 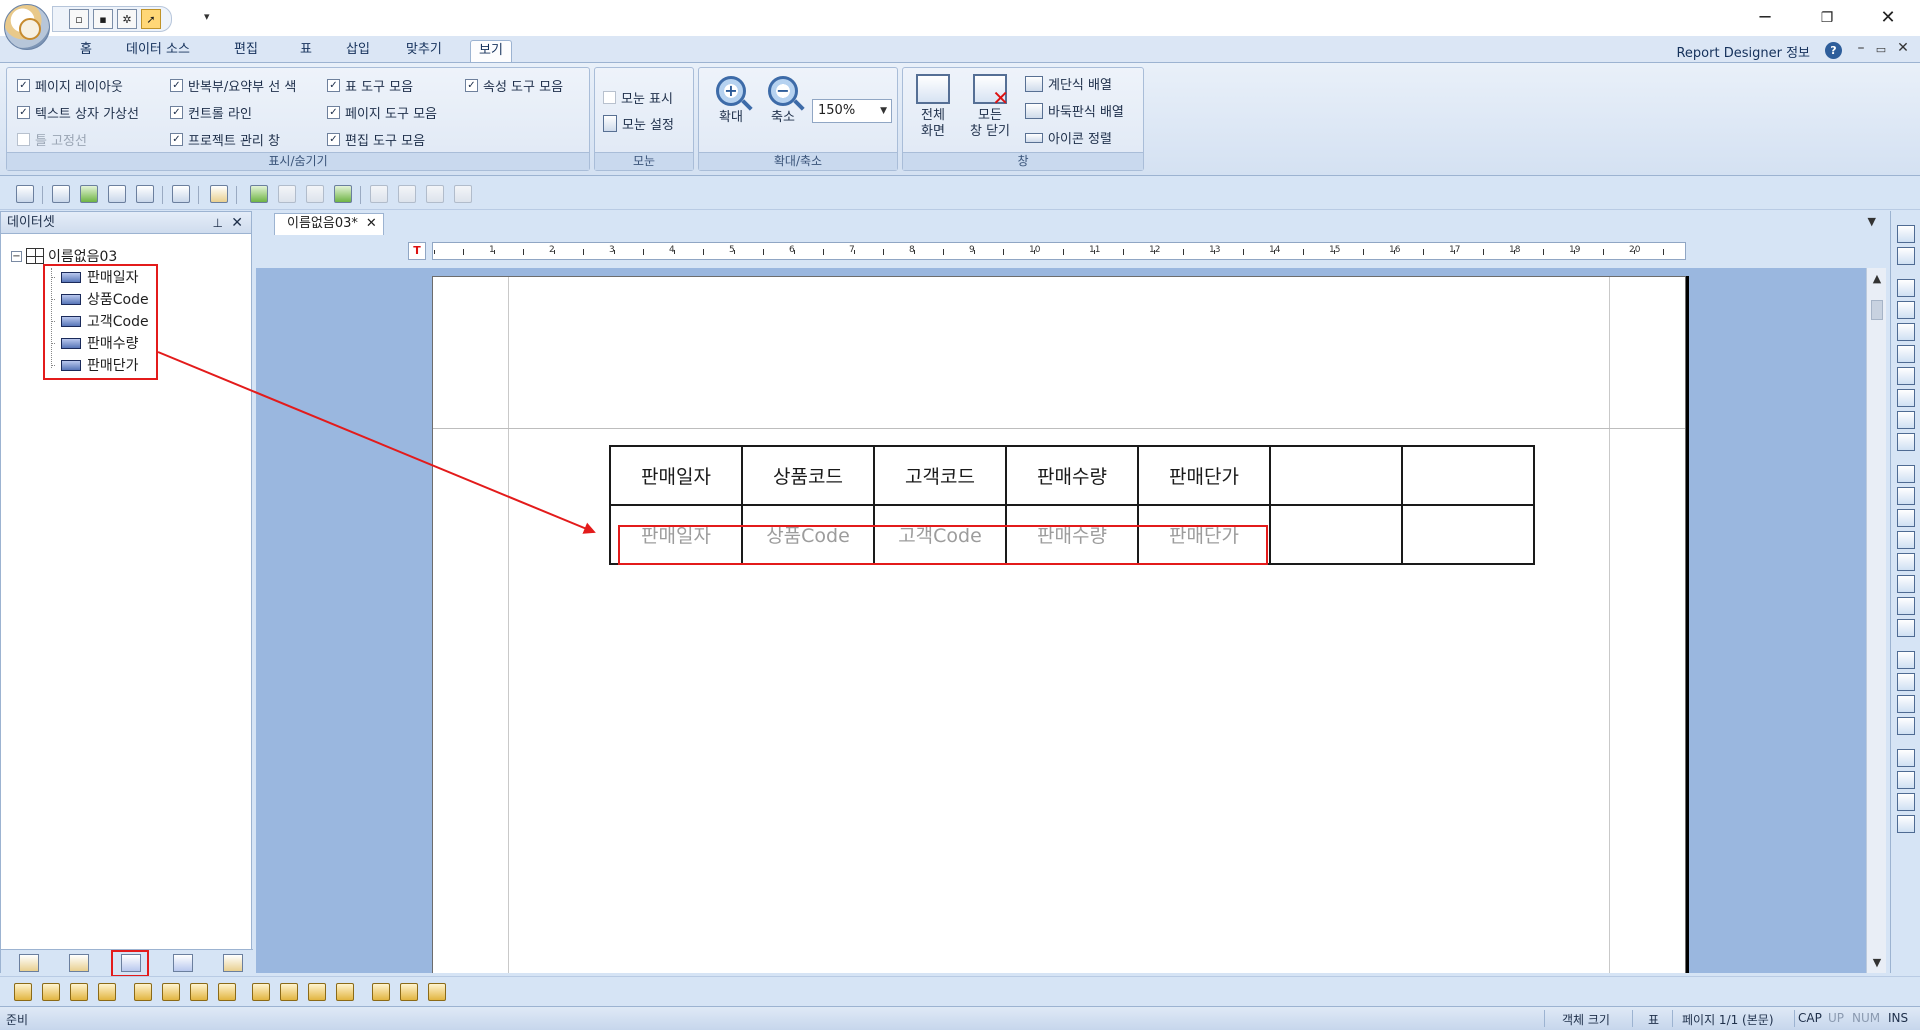 I want to click on grid-settings-button: 모눈 설정, so click(x=638, y=123).